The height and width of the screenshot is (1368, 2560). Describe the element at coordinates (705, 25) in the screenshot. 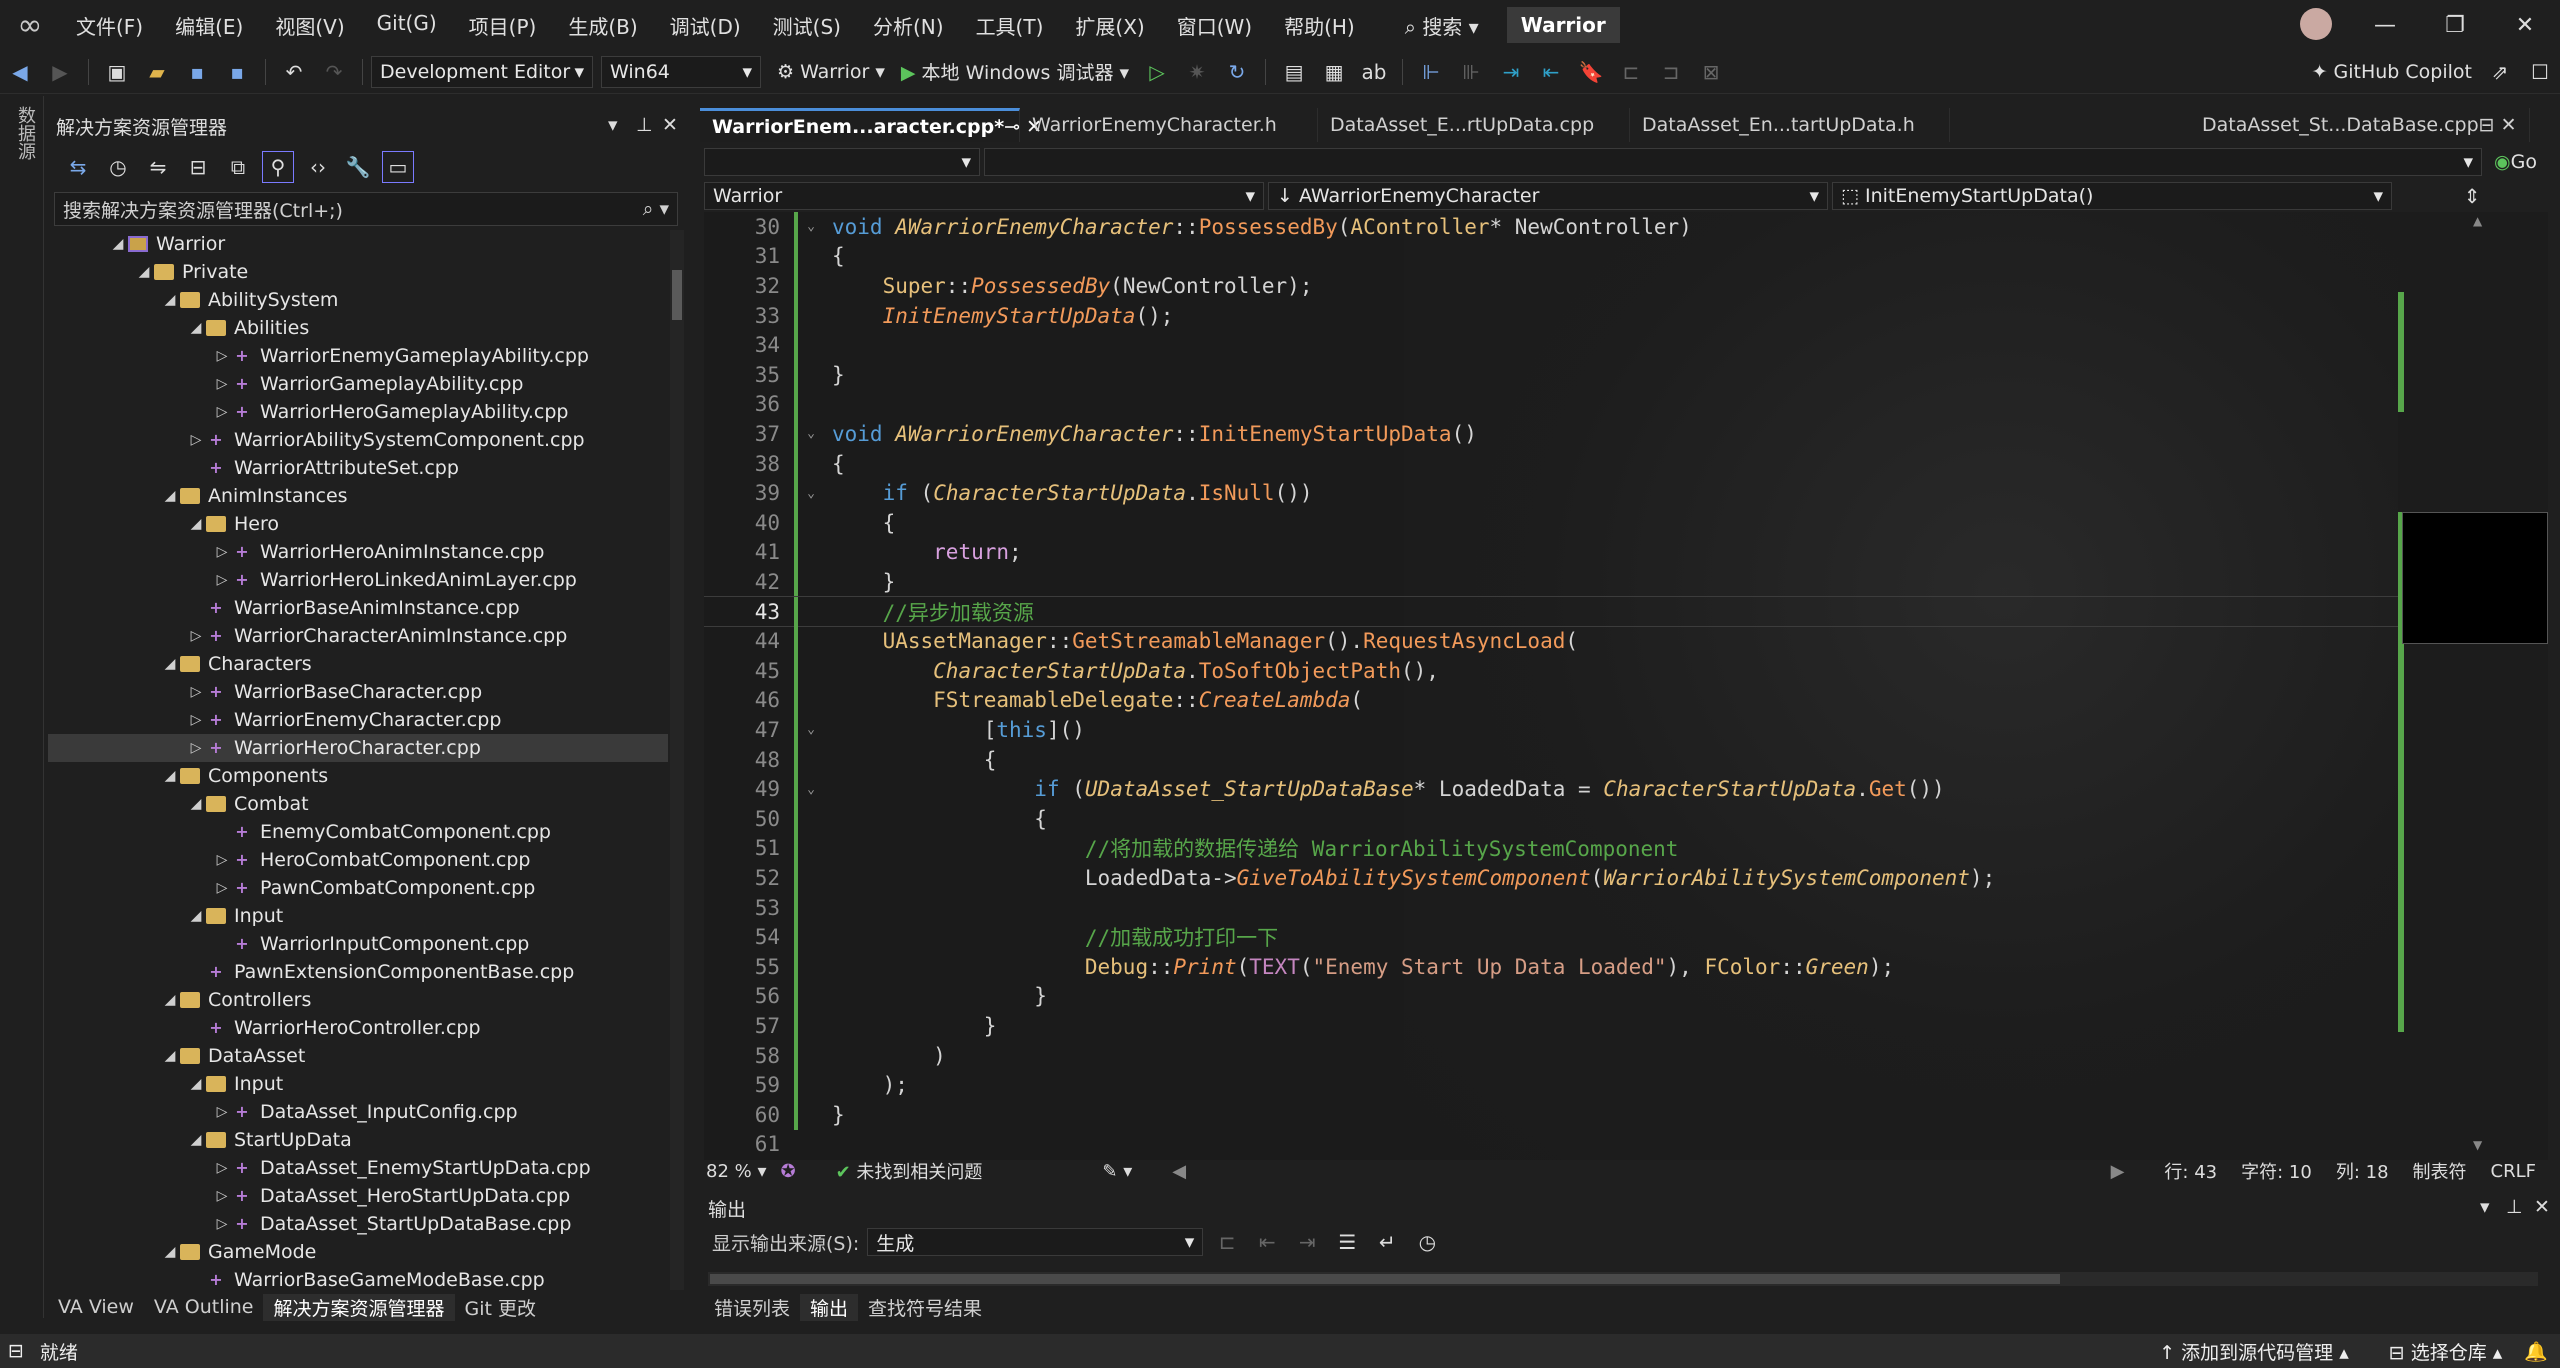

I see `menu-item: 调试(D)` at that location.